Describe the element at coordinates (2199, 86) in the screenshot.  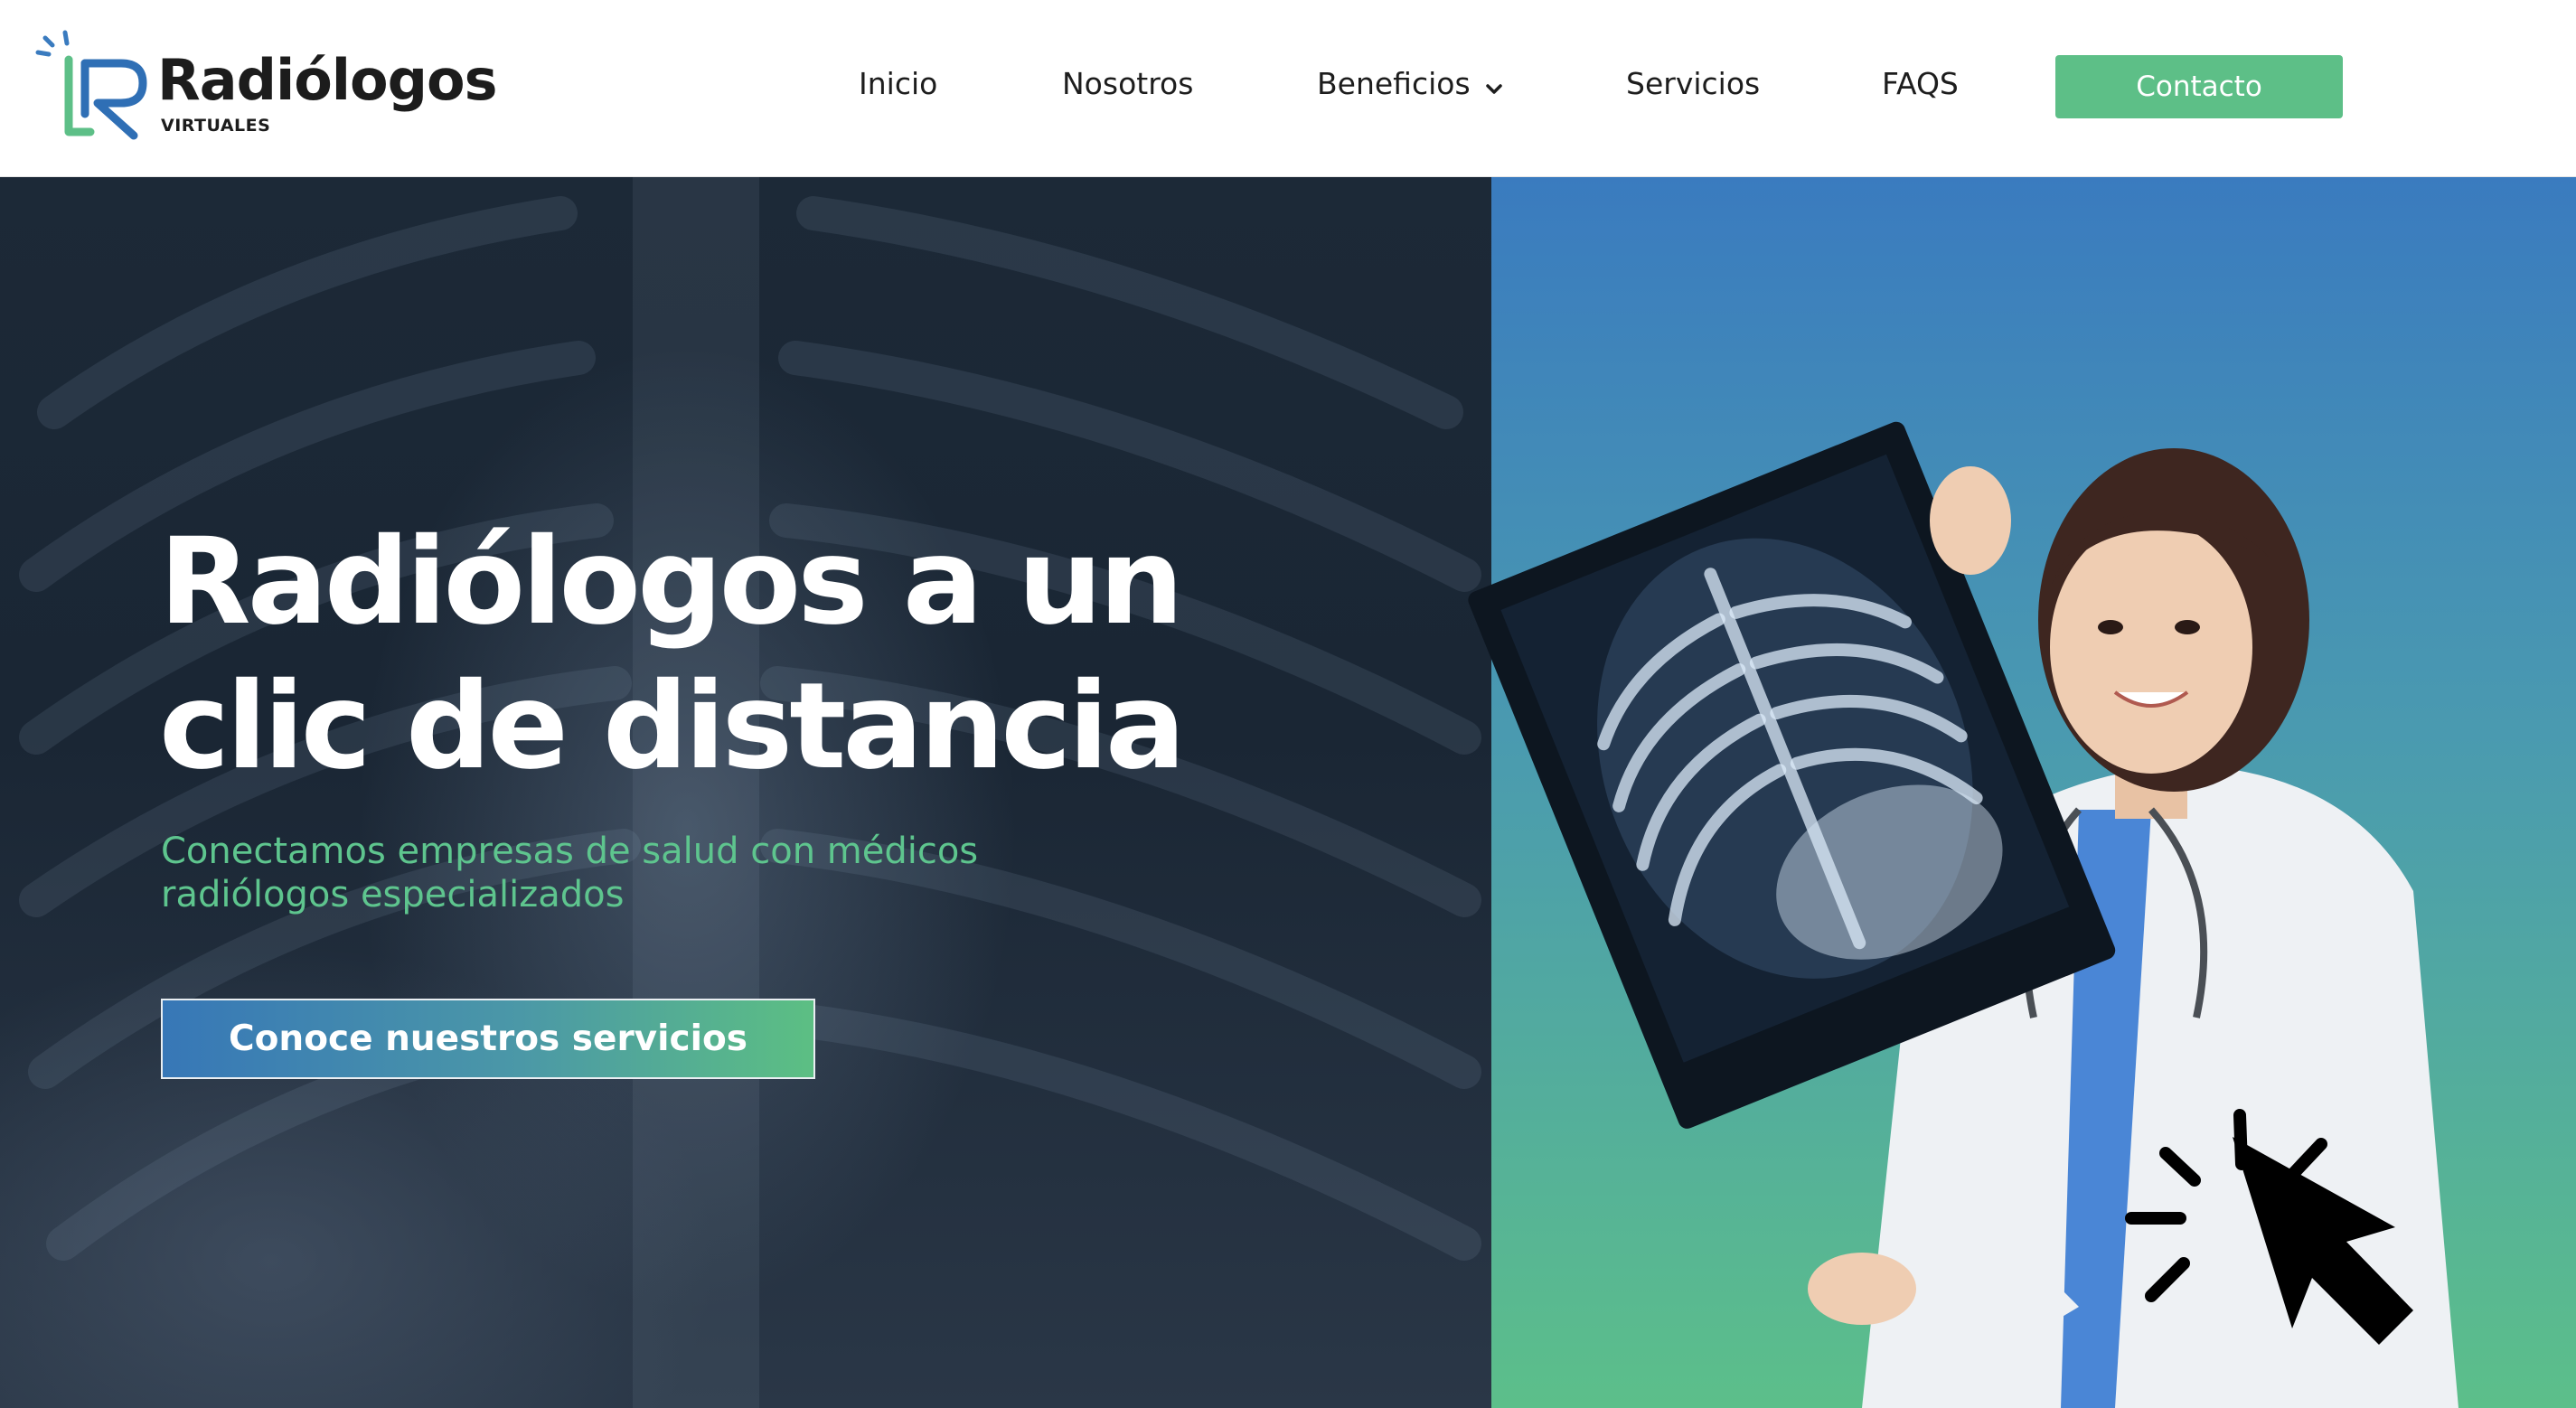
I see `contact-button: Contacto` at that location.